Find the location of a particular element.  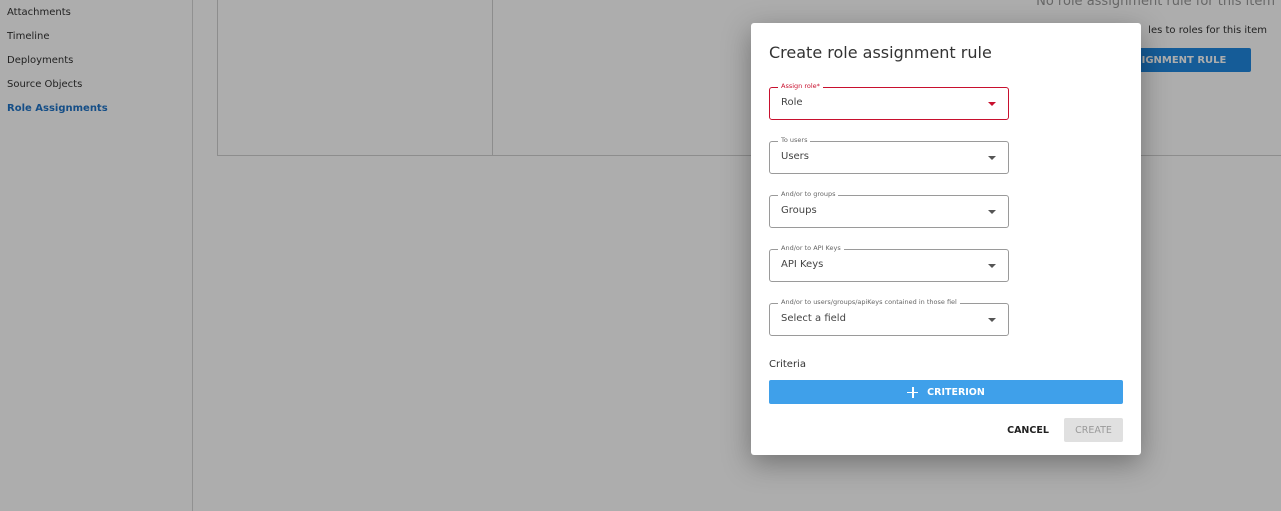

groups-label: And/or to groups is located at coordinates (808, 194).